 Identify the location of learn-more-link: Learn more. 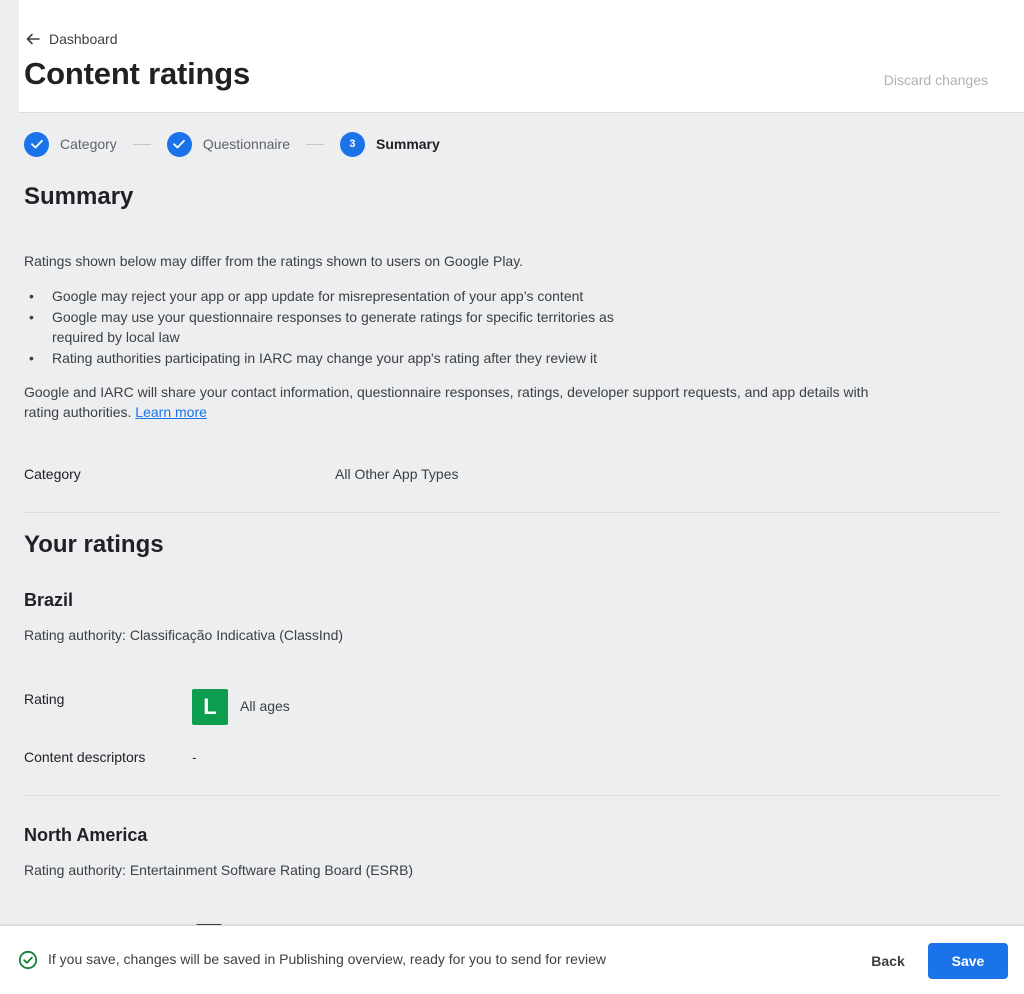
(171, 412).